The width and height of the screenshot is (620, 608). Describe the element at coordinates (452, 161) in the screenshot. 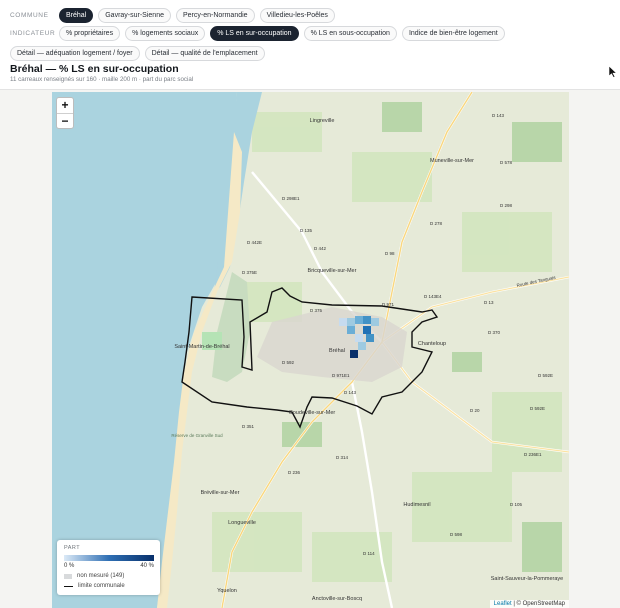

I see `place-label: Muneville-sur-Mer` at that location.